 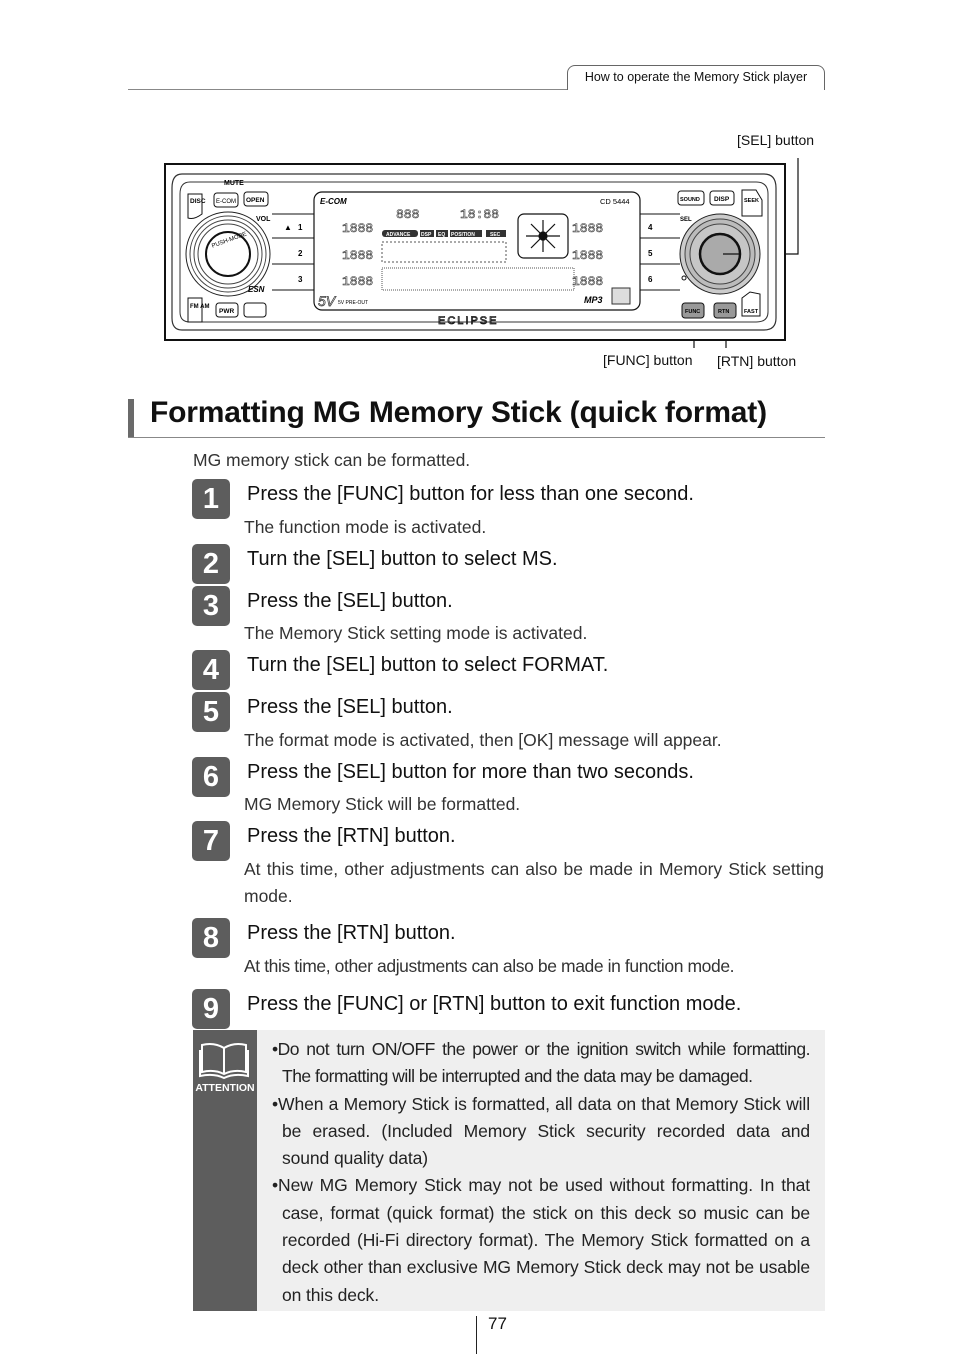 I want to click on step-4-text: Turn the [SEL] button to select FORMAT., so click(x=428, y=665).